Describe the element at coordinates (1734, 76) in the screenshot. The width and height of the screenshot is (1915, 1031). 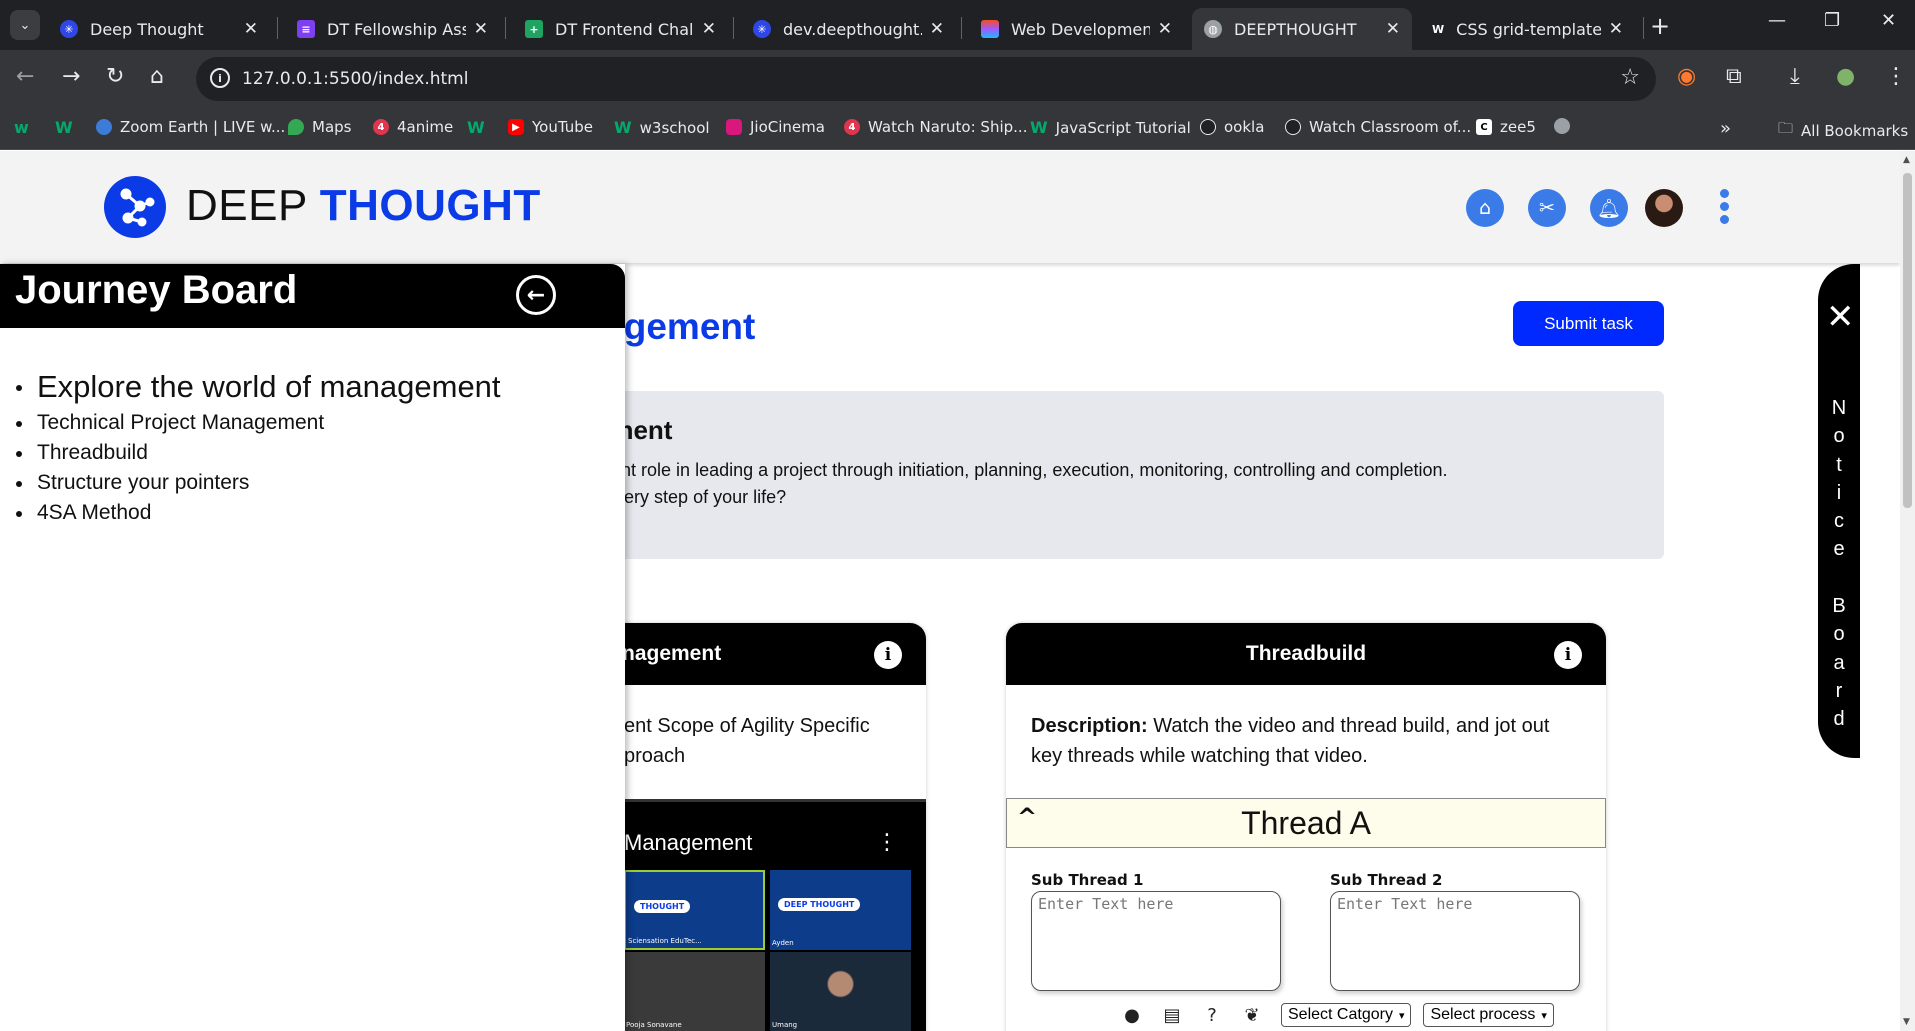
I see `extensions-puzzle-icon: ⧉` at that location.